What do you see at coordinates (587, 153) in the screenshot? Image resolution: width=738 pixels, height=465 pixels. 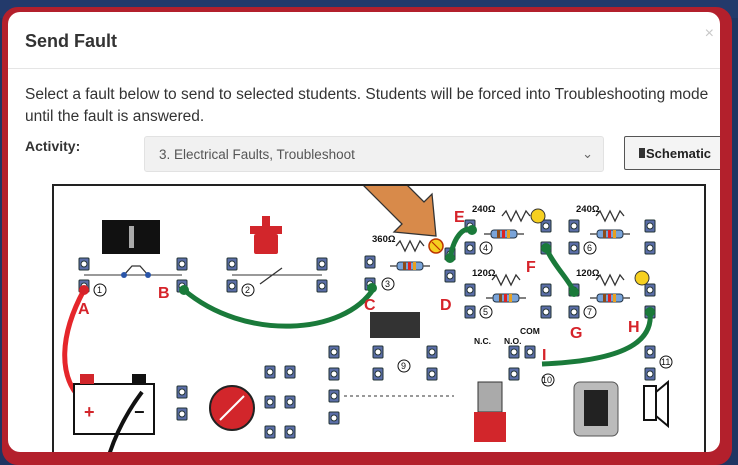 I see `chevron-down-icon: ⌄` at bounding box center [587, 153].